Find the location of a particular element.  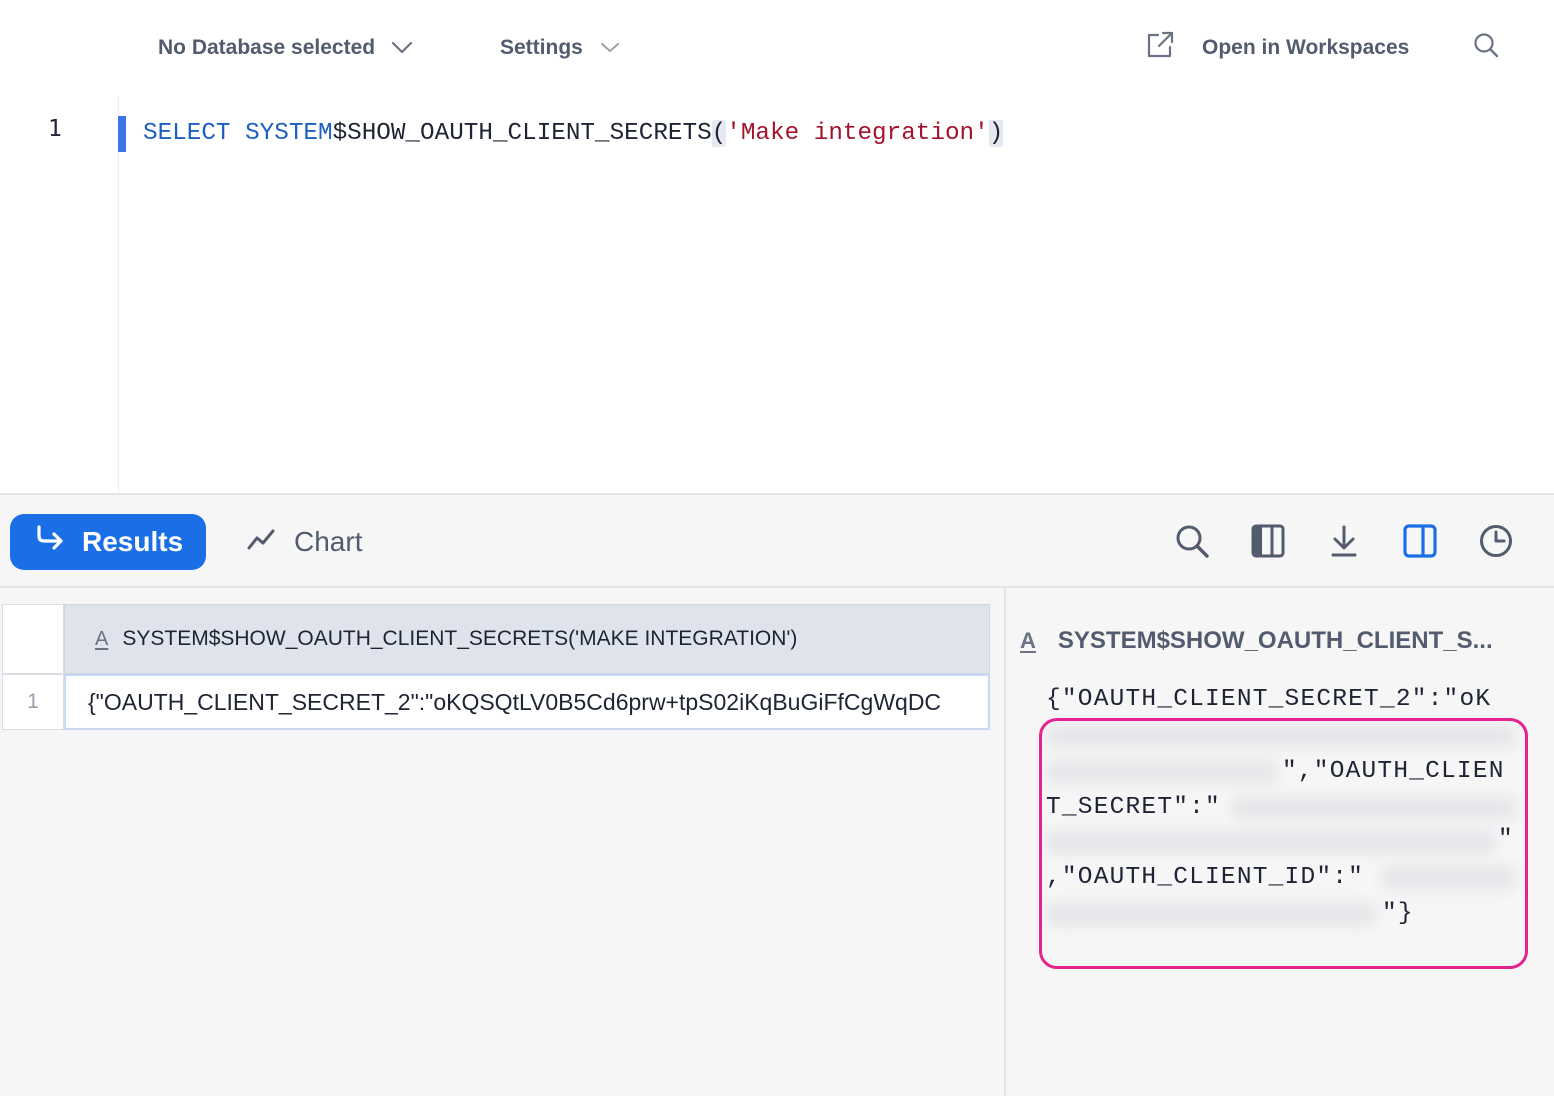

sql-function-prefix: SYSTEM is located at coordinates (289, 133).